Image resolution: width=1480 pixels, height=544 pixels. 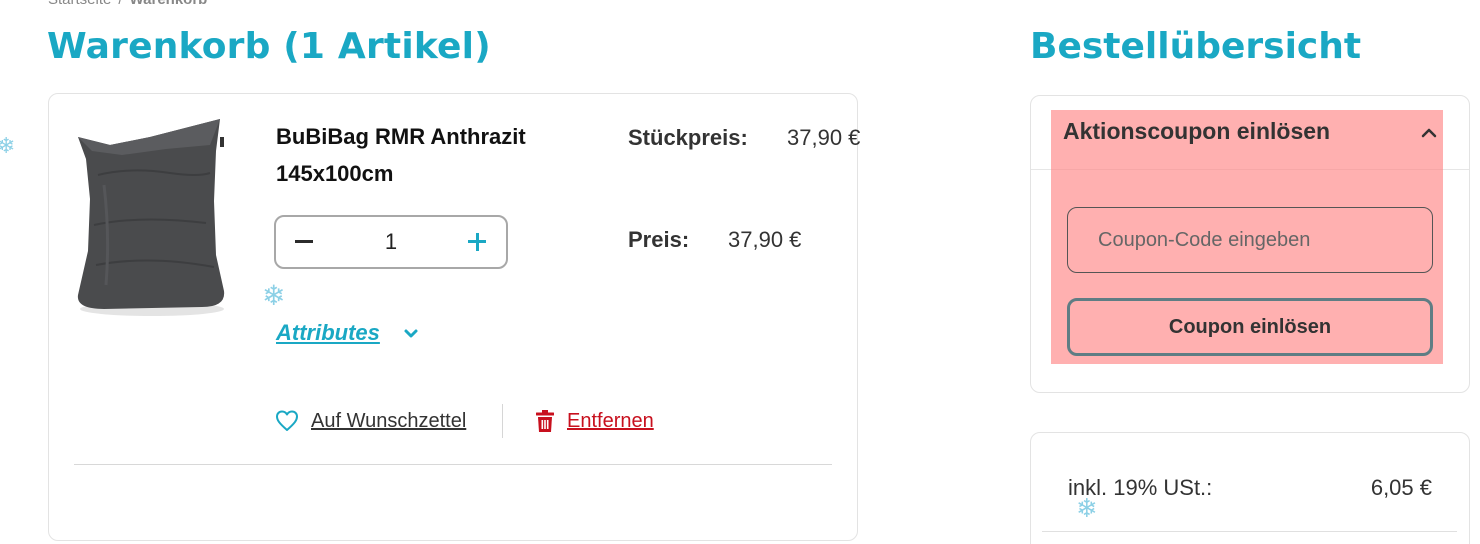 I want to click on wishlist-button: Auf Wunschzettel, so click(x=370, y=421).